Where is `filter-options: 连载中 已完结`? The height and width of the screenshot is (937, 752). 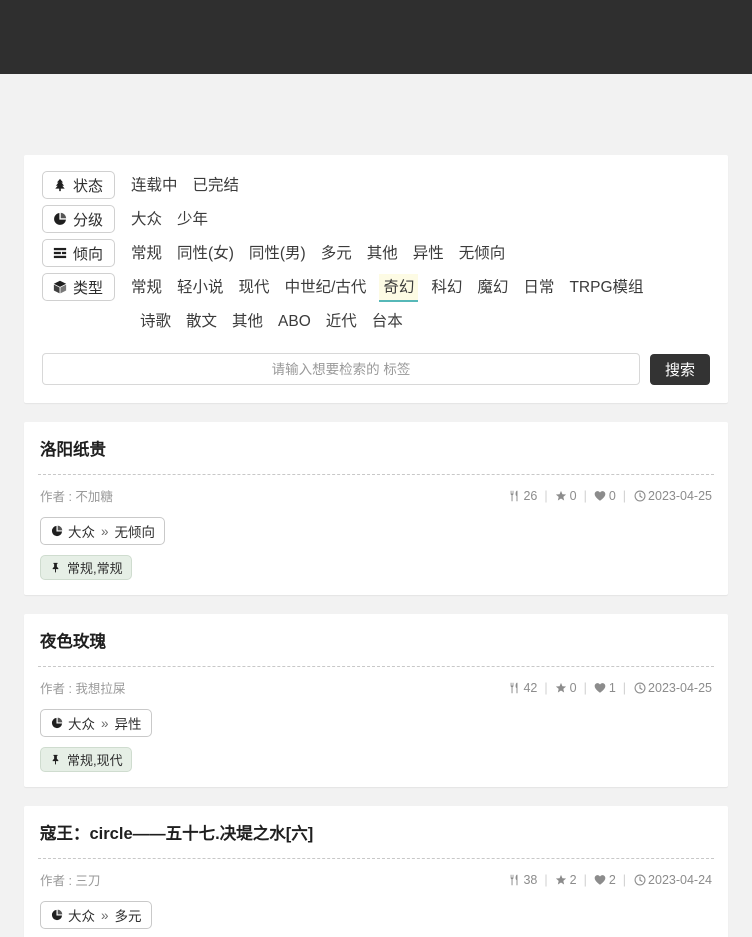
filter-options: 连载中 已完结 is located at coordinates (419, 186).